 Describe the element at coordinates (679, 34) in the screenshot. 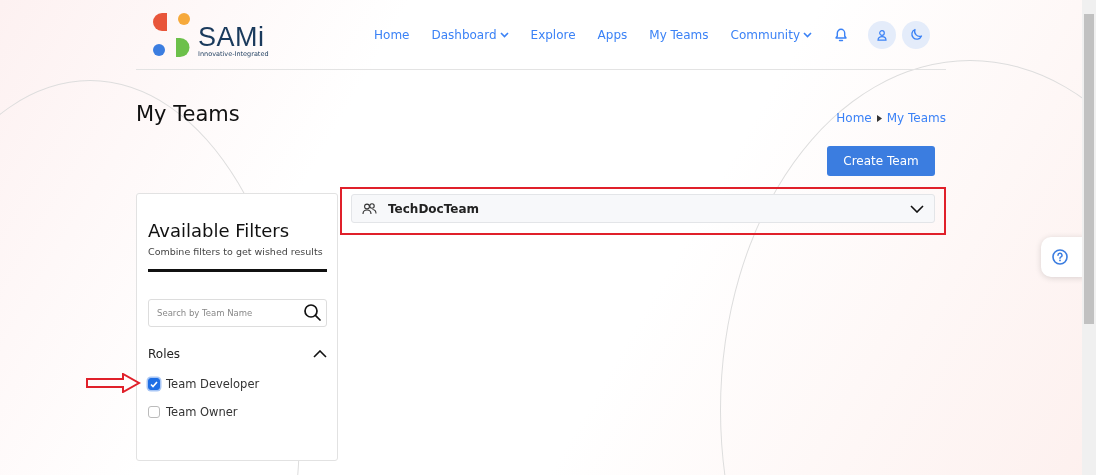

I see `nav-link: My Teams` at that location.